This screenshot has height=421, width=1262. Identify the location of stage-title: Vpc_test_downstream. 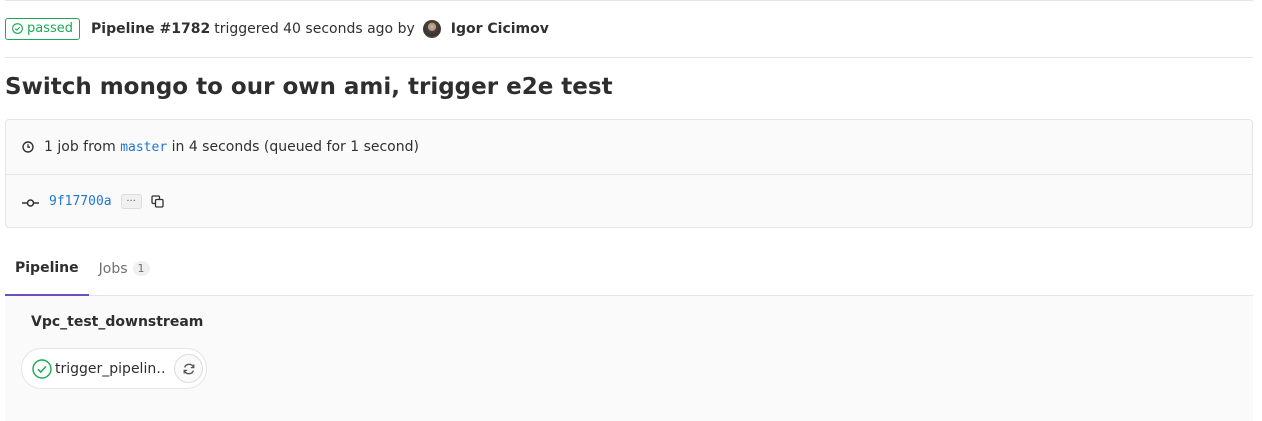
(117, 322).